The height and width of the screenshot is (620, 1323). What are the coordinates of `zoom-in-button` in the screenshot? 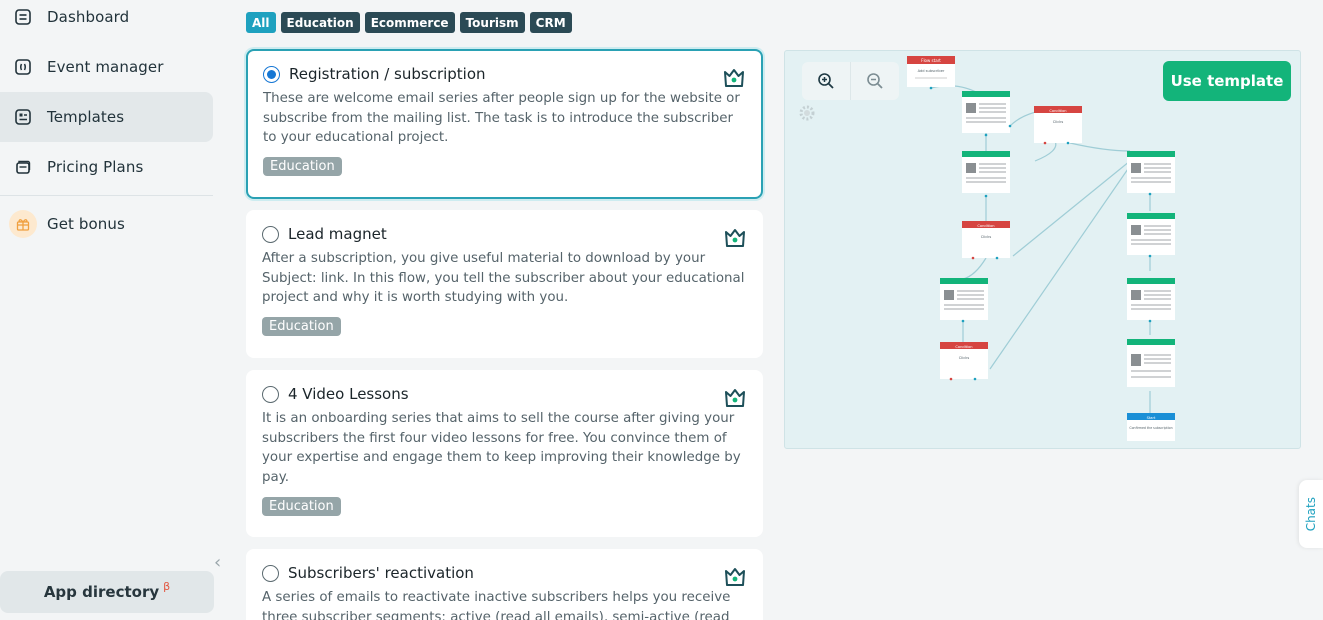 It's located at (826, 81).